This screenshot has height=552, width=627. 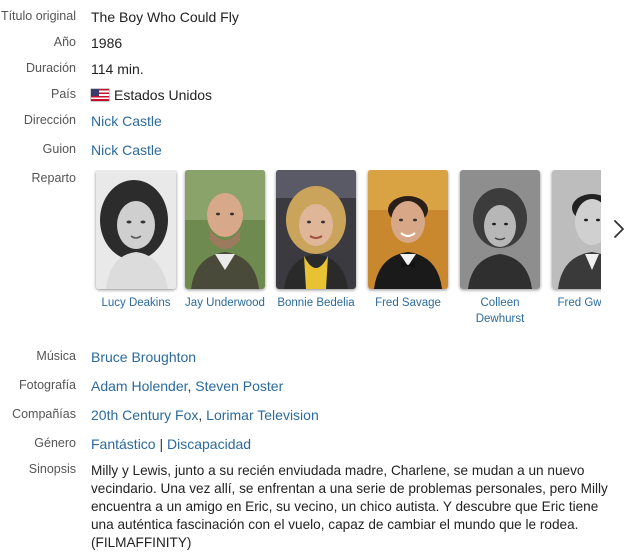 I want to click on label-sinopsis: Sinopsis, so click(x=52, y=469).